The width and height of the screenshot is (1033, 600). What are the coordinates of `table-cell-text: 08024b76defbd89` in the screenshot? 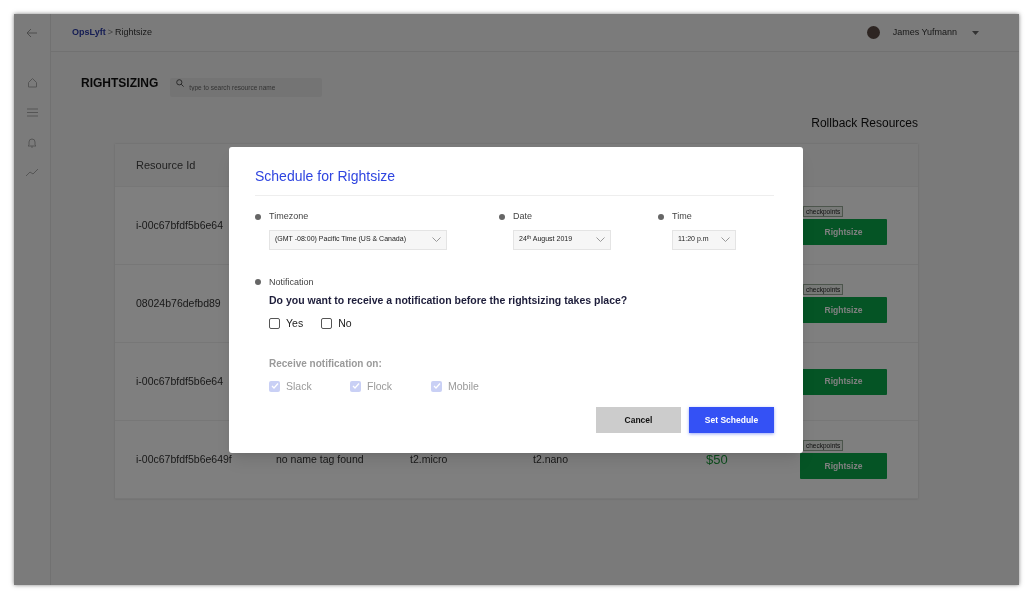 It's located at (178, 303).